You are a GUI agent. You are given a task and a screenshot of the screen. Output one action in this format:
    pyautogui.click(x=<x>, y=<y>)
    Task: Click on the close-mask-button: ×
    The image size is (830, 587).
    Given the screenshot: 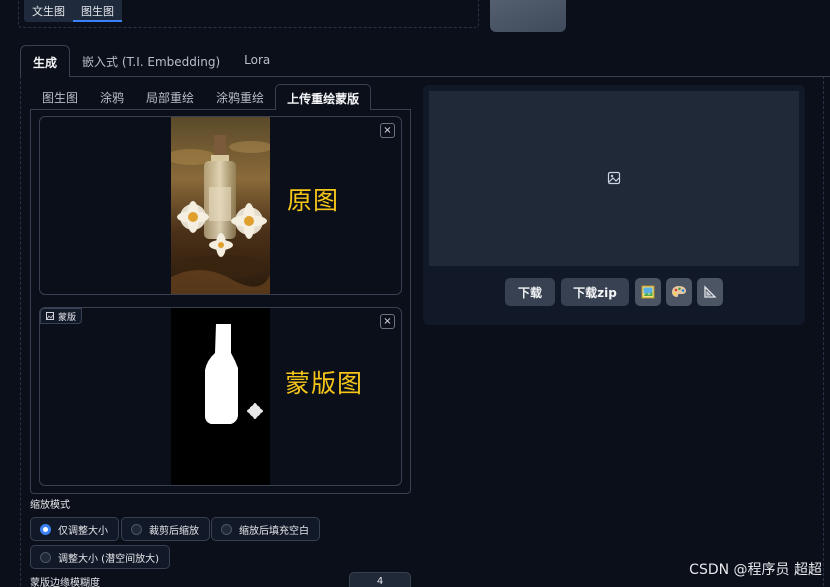 What is the action you would take?
    pyautogui.click(x=387, y=321)
    